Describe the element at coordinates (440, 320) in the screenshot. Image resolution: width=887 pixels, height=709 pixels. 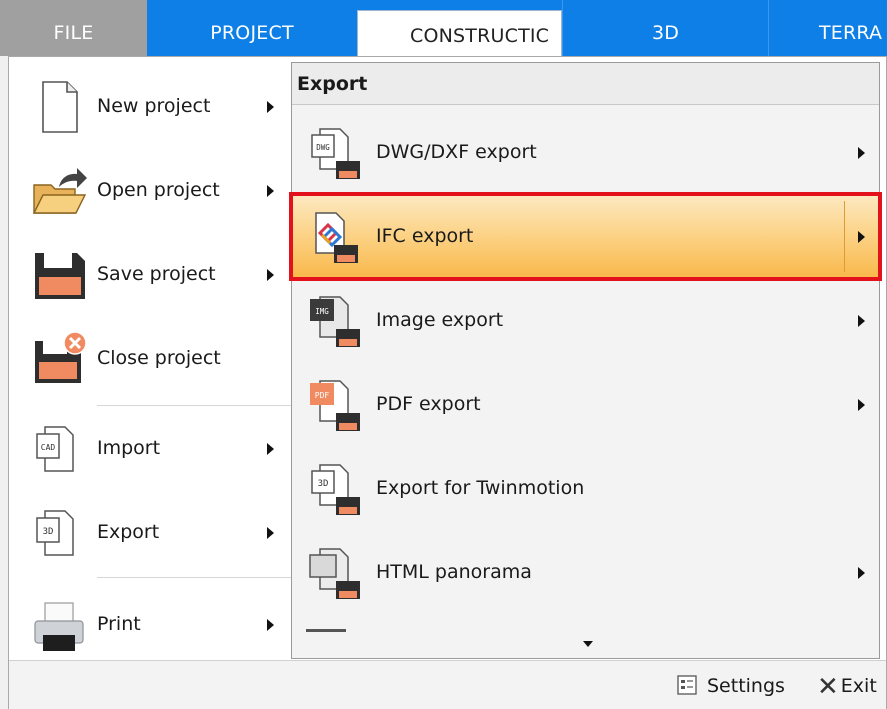
I see `submenu-item-label: Image export` at that location.